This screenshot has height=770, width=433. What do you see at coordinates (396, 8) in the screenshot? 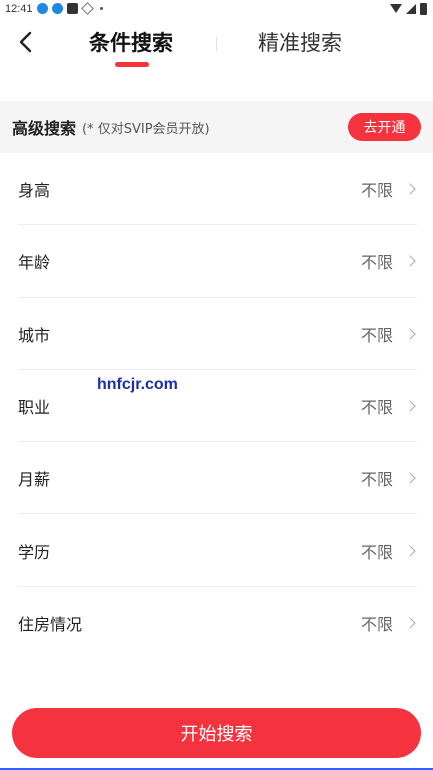
I see `wifi-icon` at bounding box center [396, 8].